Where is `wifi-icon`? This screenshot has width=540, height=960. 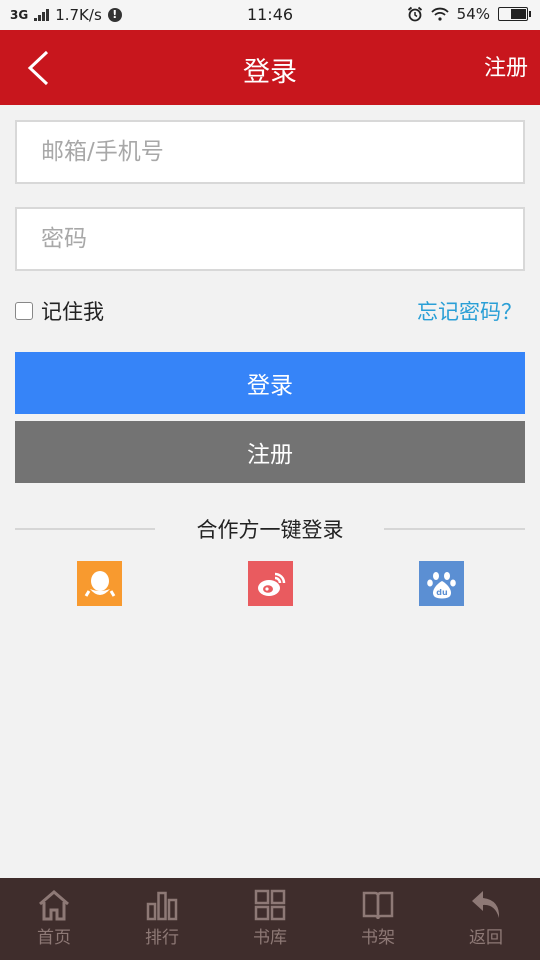
wifi-icon is located at coordinates (440, 14).